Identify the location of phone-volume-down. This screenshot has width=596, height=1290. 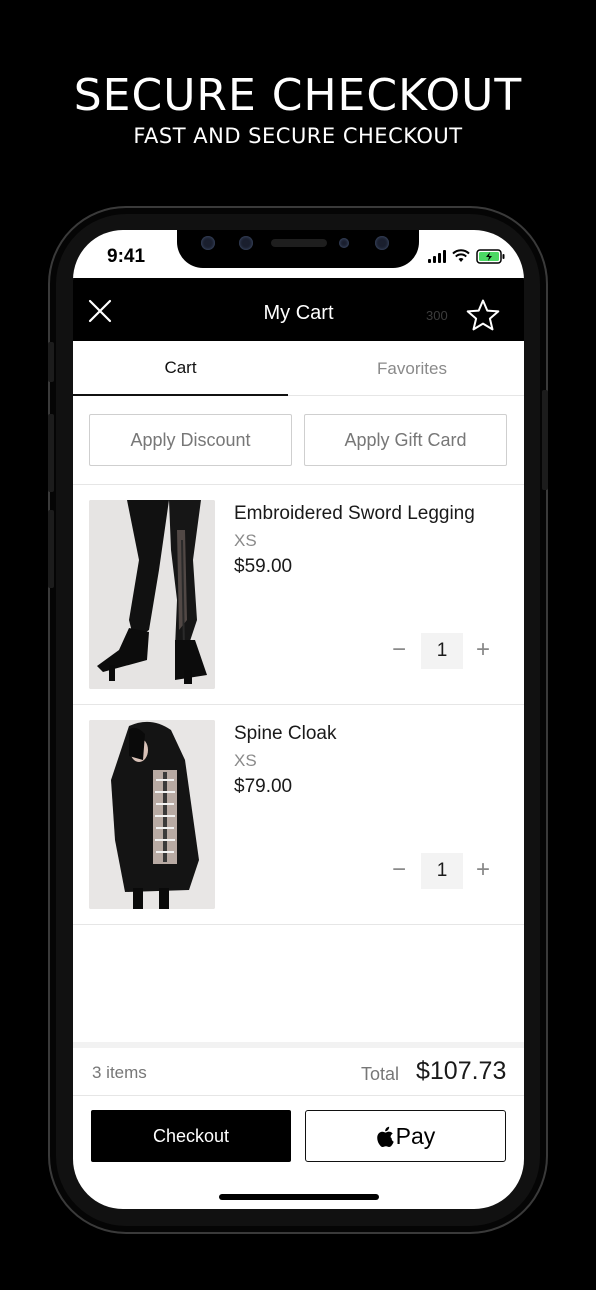
(51, 549).